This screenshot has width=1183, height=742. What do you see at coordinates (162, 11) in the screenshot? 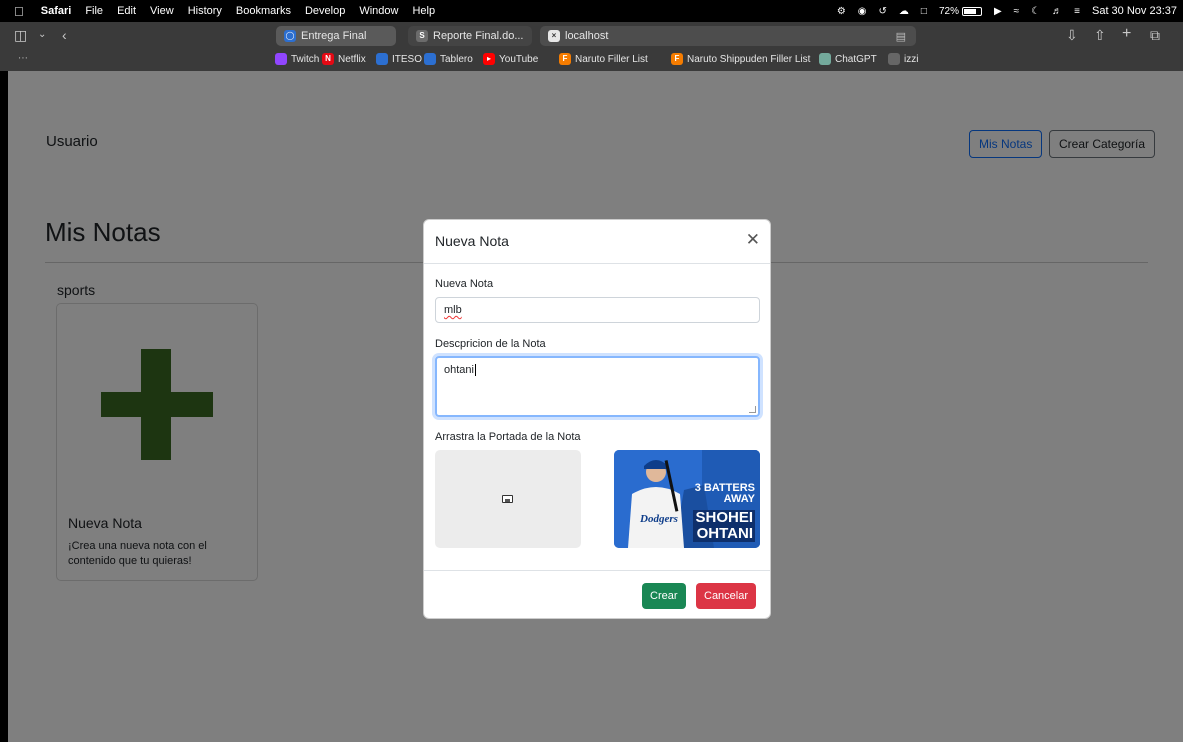
I see `menu-view: View` at bounding box center [162, 11].